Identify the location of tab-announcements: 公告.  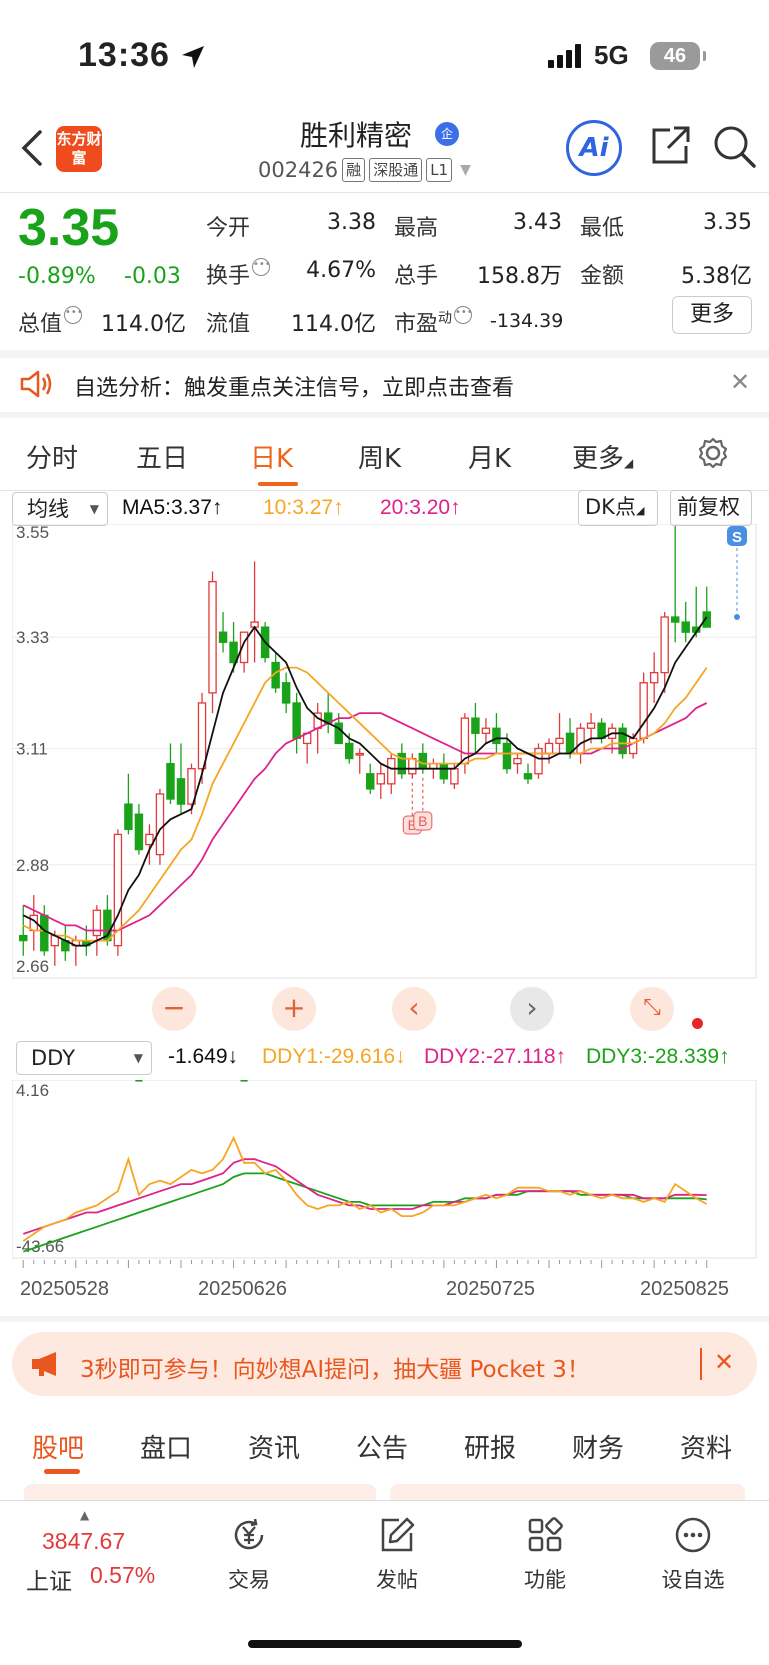
(382, 1446).